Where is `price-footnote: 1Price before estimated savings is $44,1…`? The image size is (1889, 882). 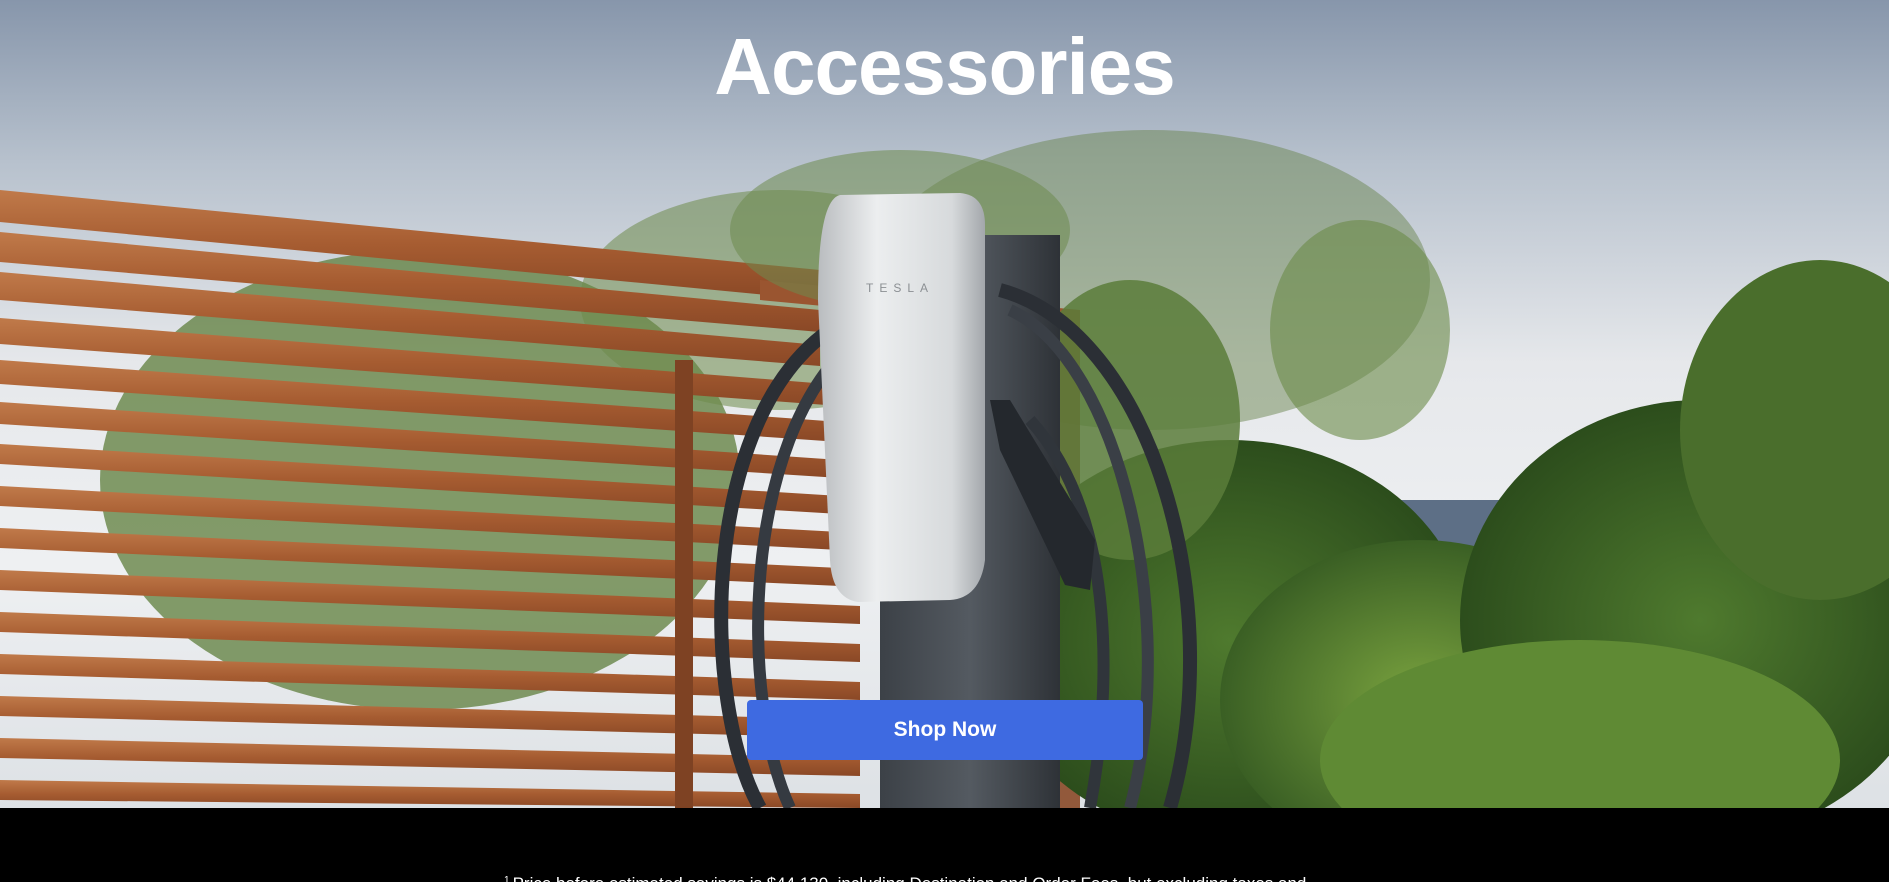
price-footnote: 1Price before estimated savings is $44,1… is located at coordinates (905, 876).